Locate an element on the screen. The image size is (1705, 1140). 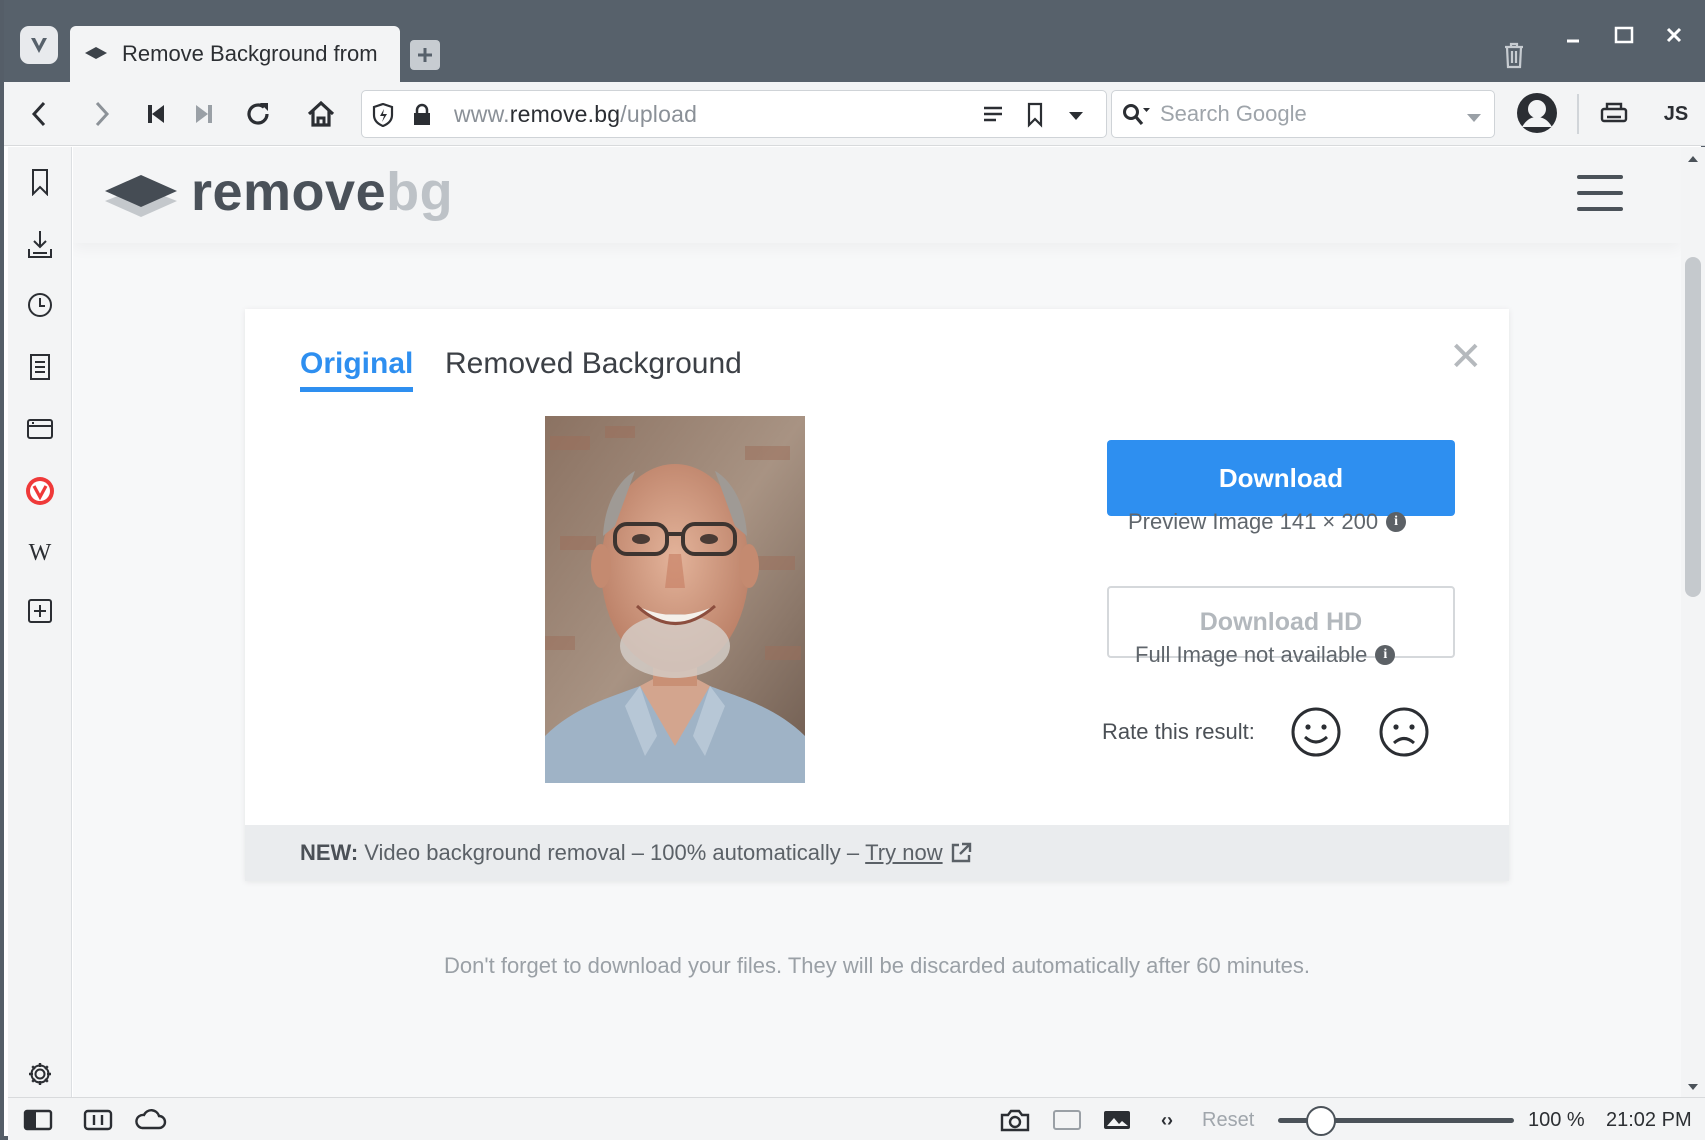
settings-icon is located at coordinates (40, 1074).